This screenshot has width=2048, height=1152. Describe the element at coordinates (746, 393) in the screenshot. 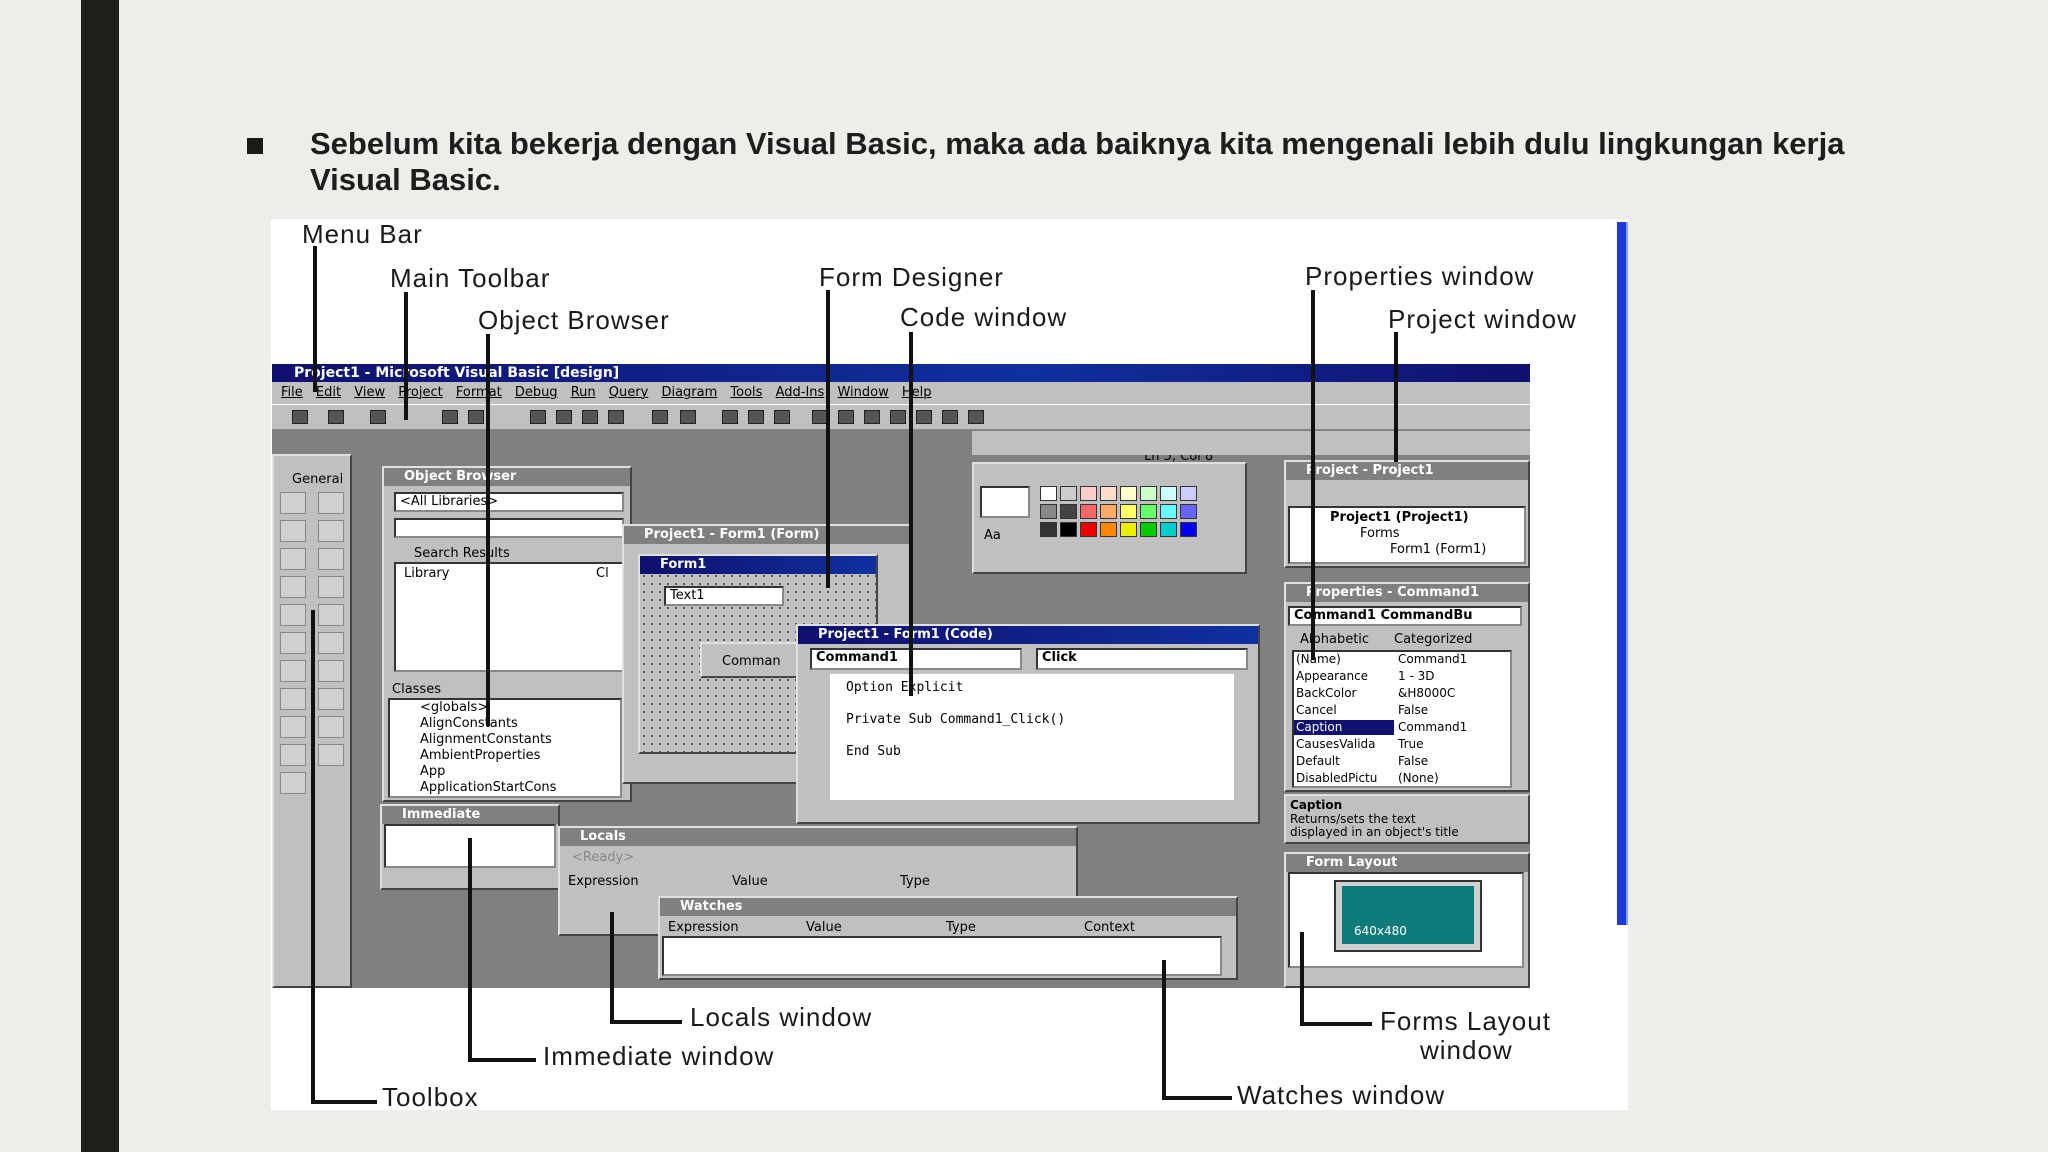

I see `menu-tools: Tools` at that location.